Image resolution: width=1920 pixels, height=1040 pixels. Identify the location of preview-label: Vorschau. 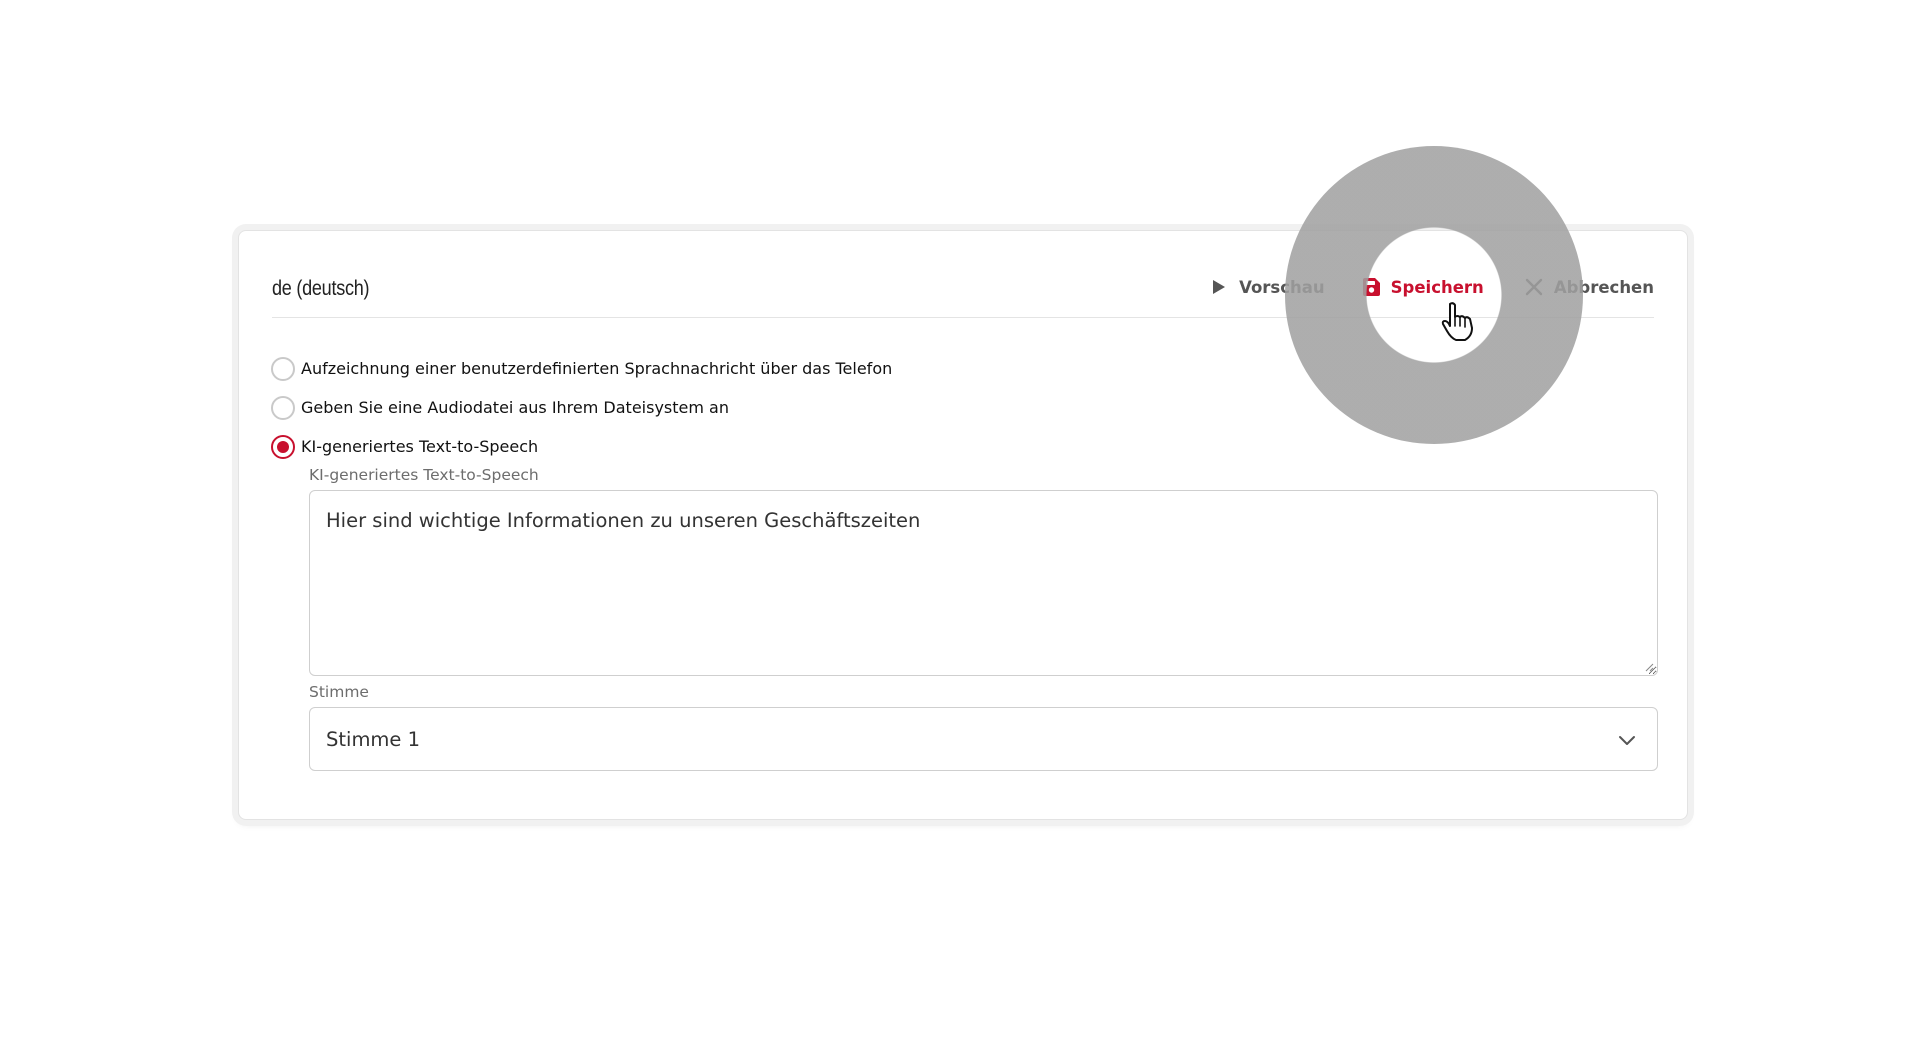
(1282, 287).